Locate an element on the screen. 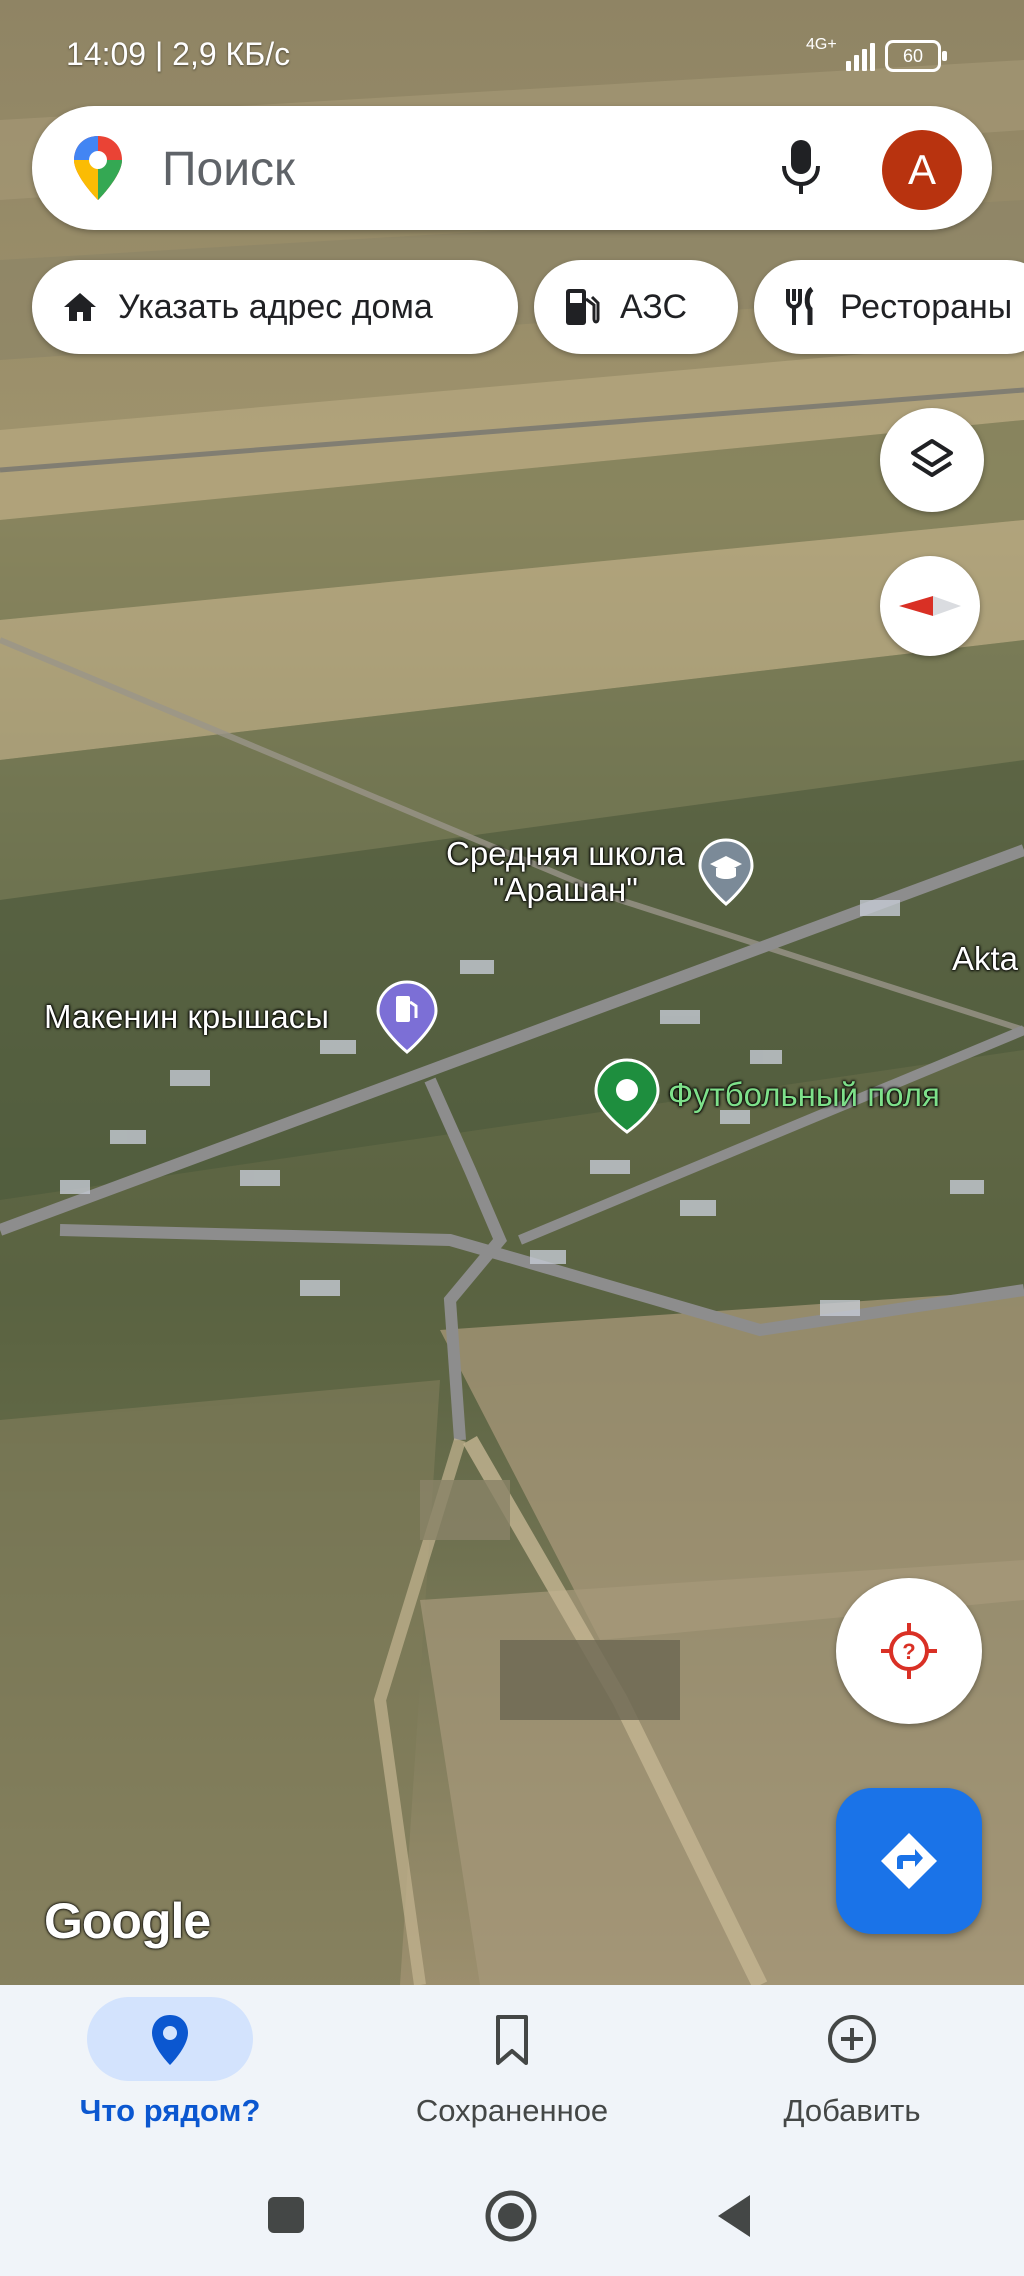 The width and height of the screenshot is (1024, 2276). home-button-icon is located at coordinates (511, 2216).